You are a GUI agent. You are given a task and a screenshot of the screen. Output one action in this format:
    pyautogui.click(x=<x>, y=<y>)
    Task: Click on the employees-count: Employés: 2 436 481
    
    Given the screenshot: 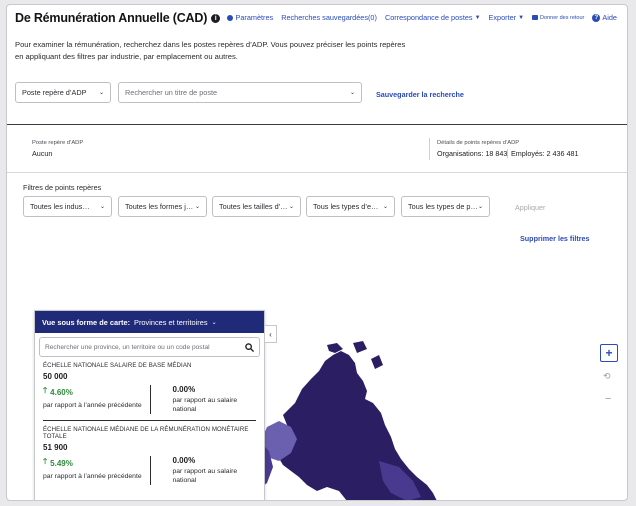 What is the action you would take?
    pyautogui.click(x=545, y=153)
    